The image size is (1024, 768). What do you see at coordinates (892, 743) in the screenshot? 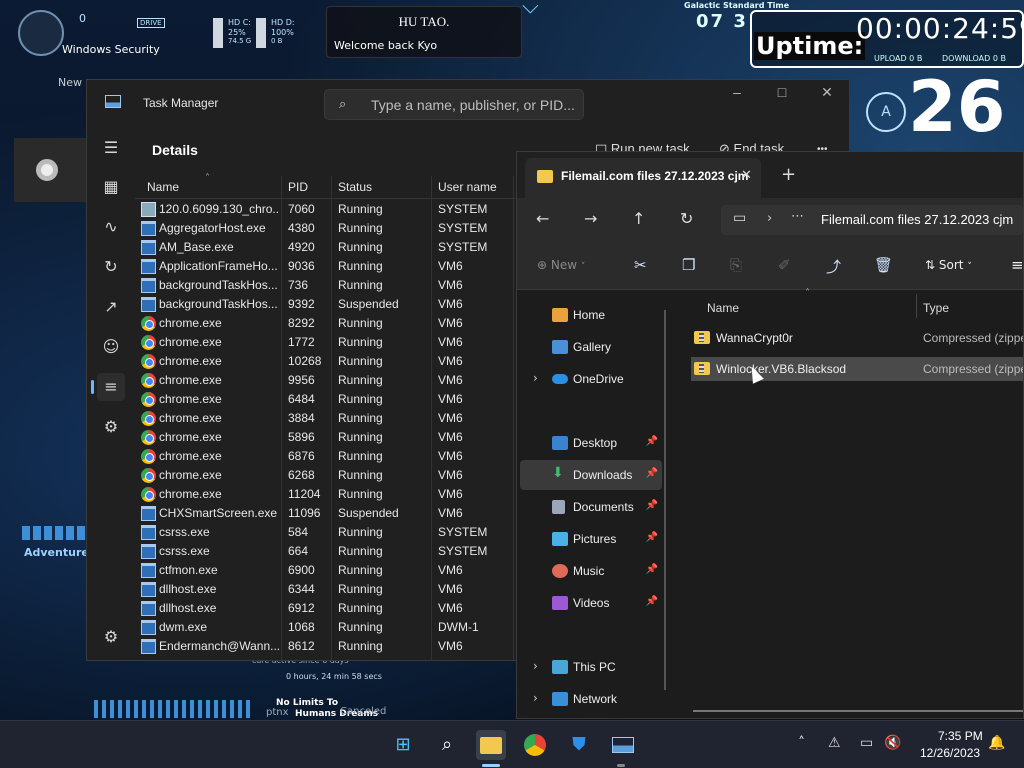
I see `volume-muted-icon: 🔇` at bounding box center [892, 743].